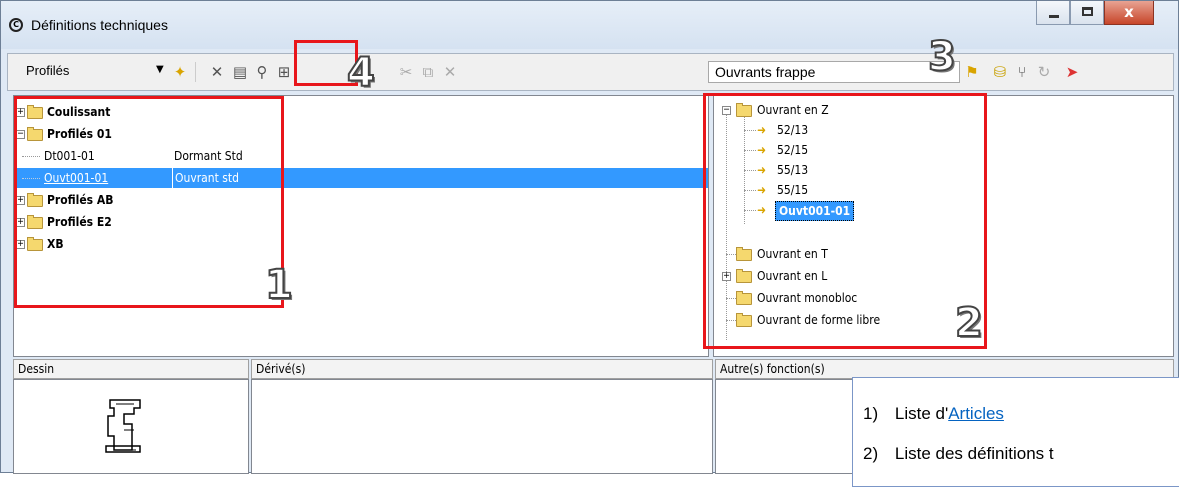  I want to click on articles-link: Articles, so click(976, 413).